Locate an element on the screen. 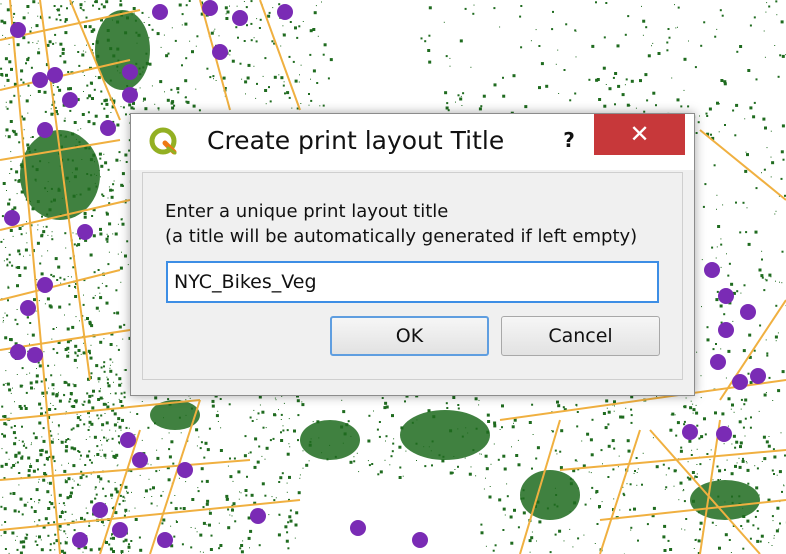 The image size is (786, 554). cancel-button: Cancel is located at coordinates (580, 336).